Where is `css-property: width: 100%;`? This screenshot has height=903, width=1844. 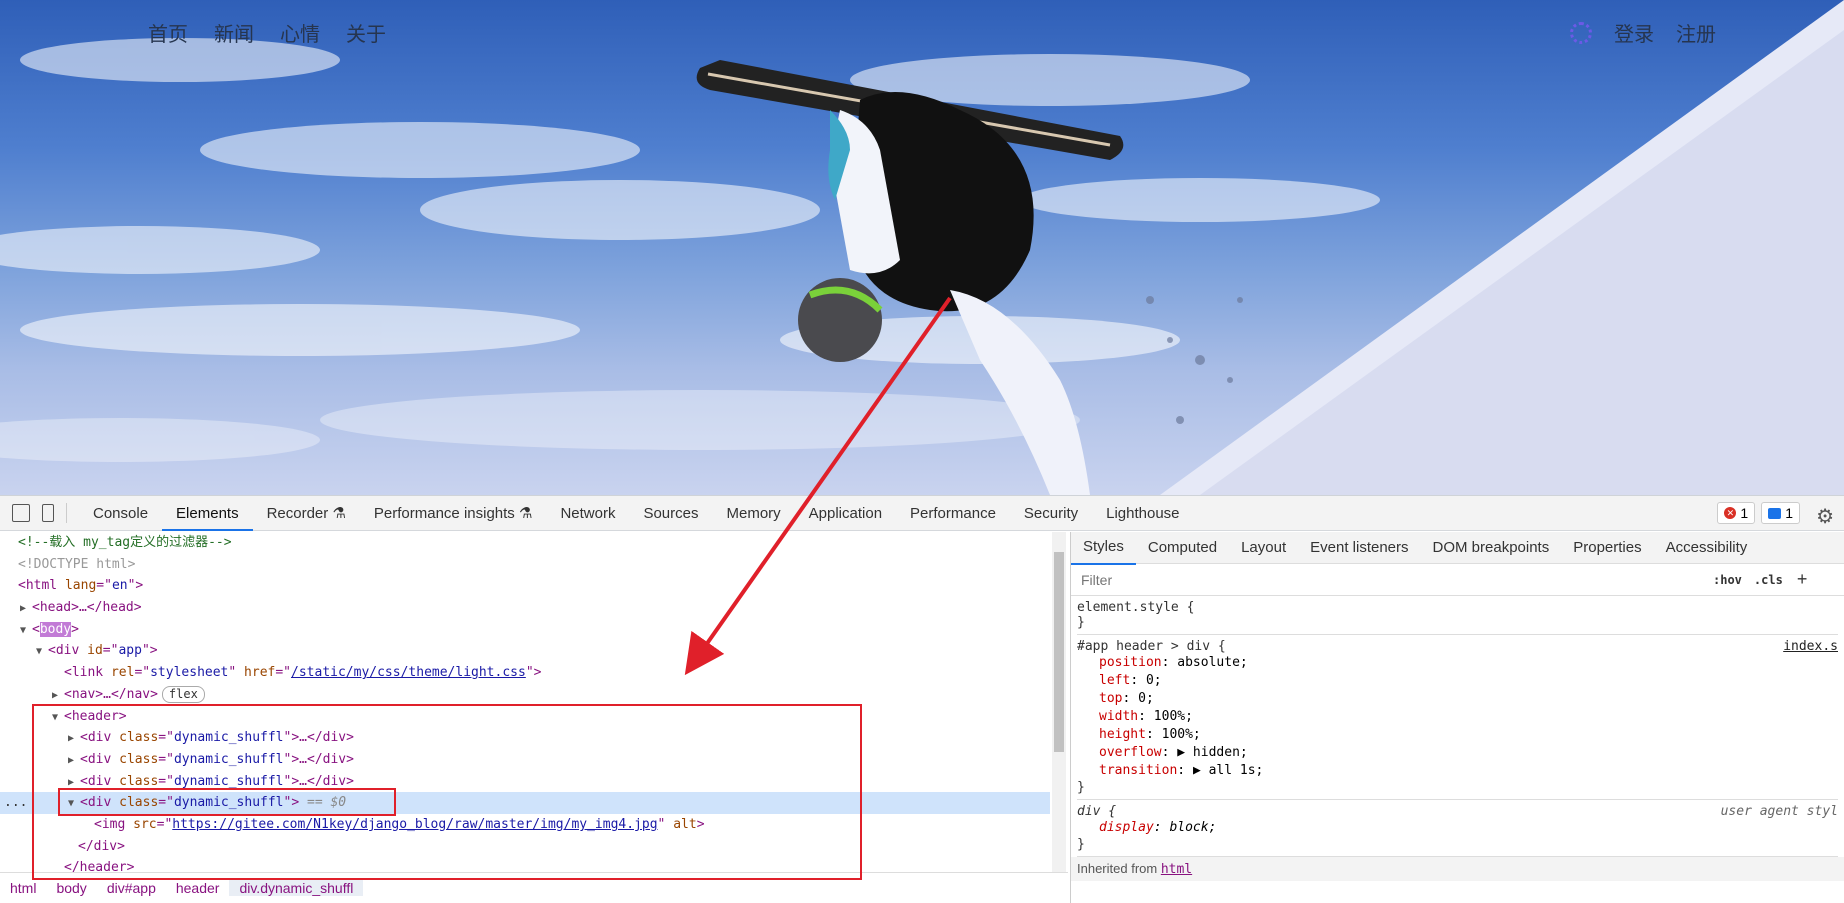 css-property: width: 100%; is located at coordinates (1457, 717).